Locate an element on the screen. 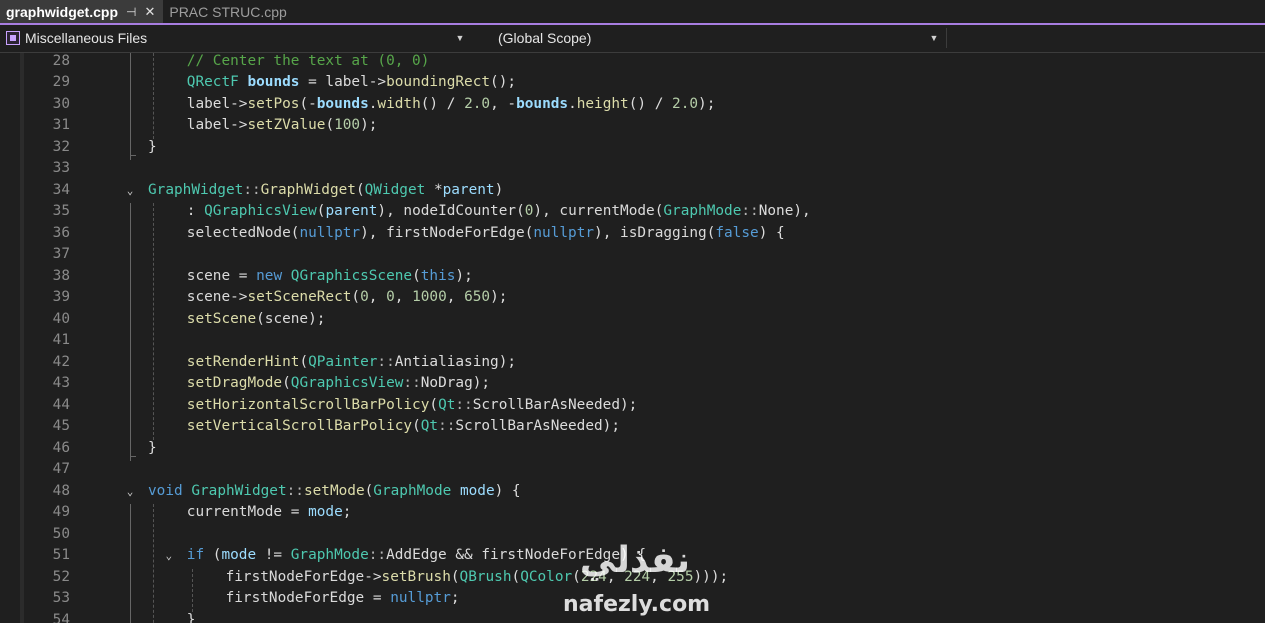 This screenshot has width=1265, height=623. code-line: 39 scene->setSceneRect(0, 0, 1000, 650); is located at coordinates (632, 298).